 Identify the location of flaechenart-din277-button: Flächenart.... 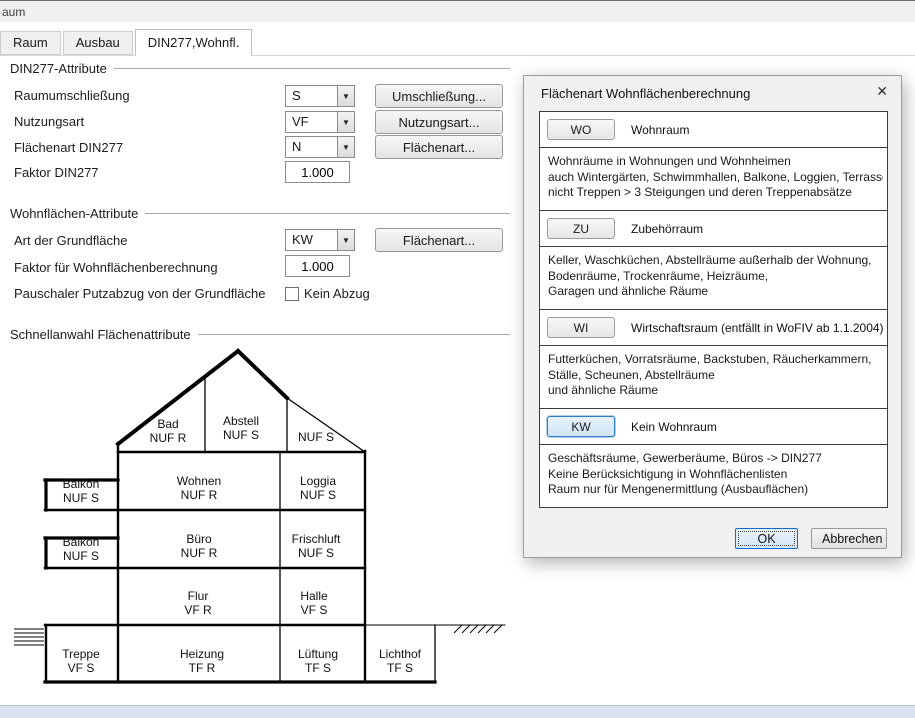
(439, 147).